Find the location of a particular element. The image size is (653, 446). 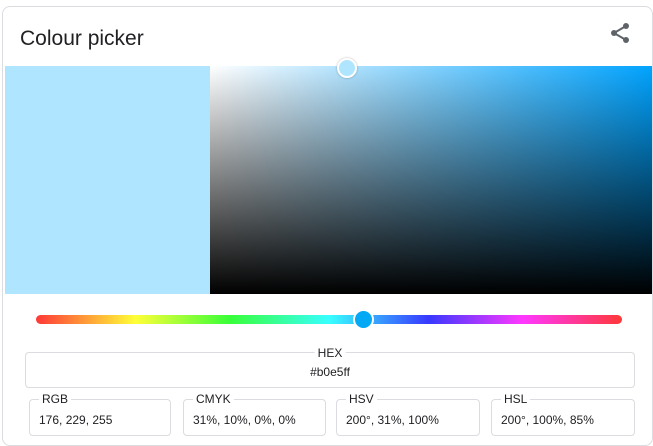

hsl-label: HSL is located at coordinates (516, 399).